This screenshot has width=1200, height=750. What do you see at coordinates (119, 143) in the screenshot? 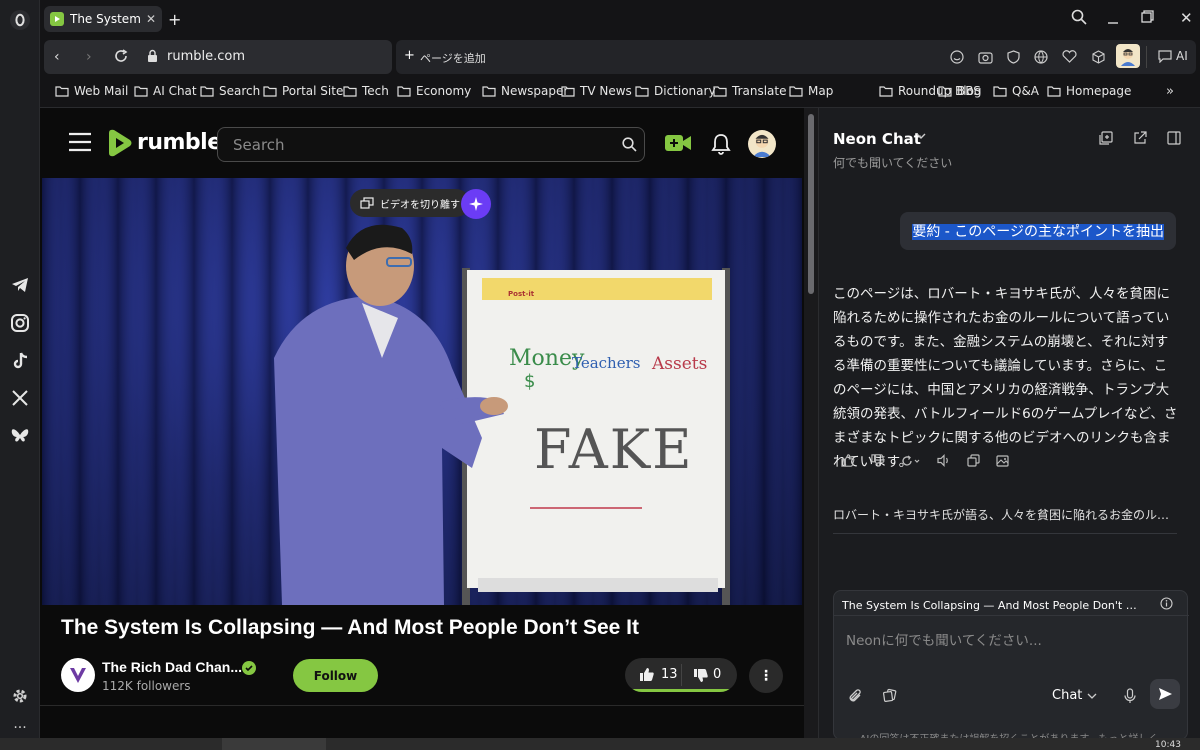
I see `rumble-logo-icon` at bounding box center [119, 143].